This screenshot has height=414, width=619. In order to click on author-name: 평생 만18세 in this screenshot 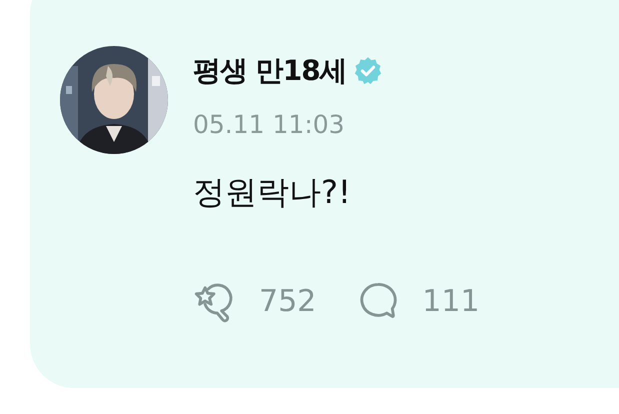, I will do `click(270, 71)`.